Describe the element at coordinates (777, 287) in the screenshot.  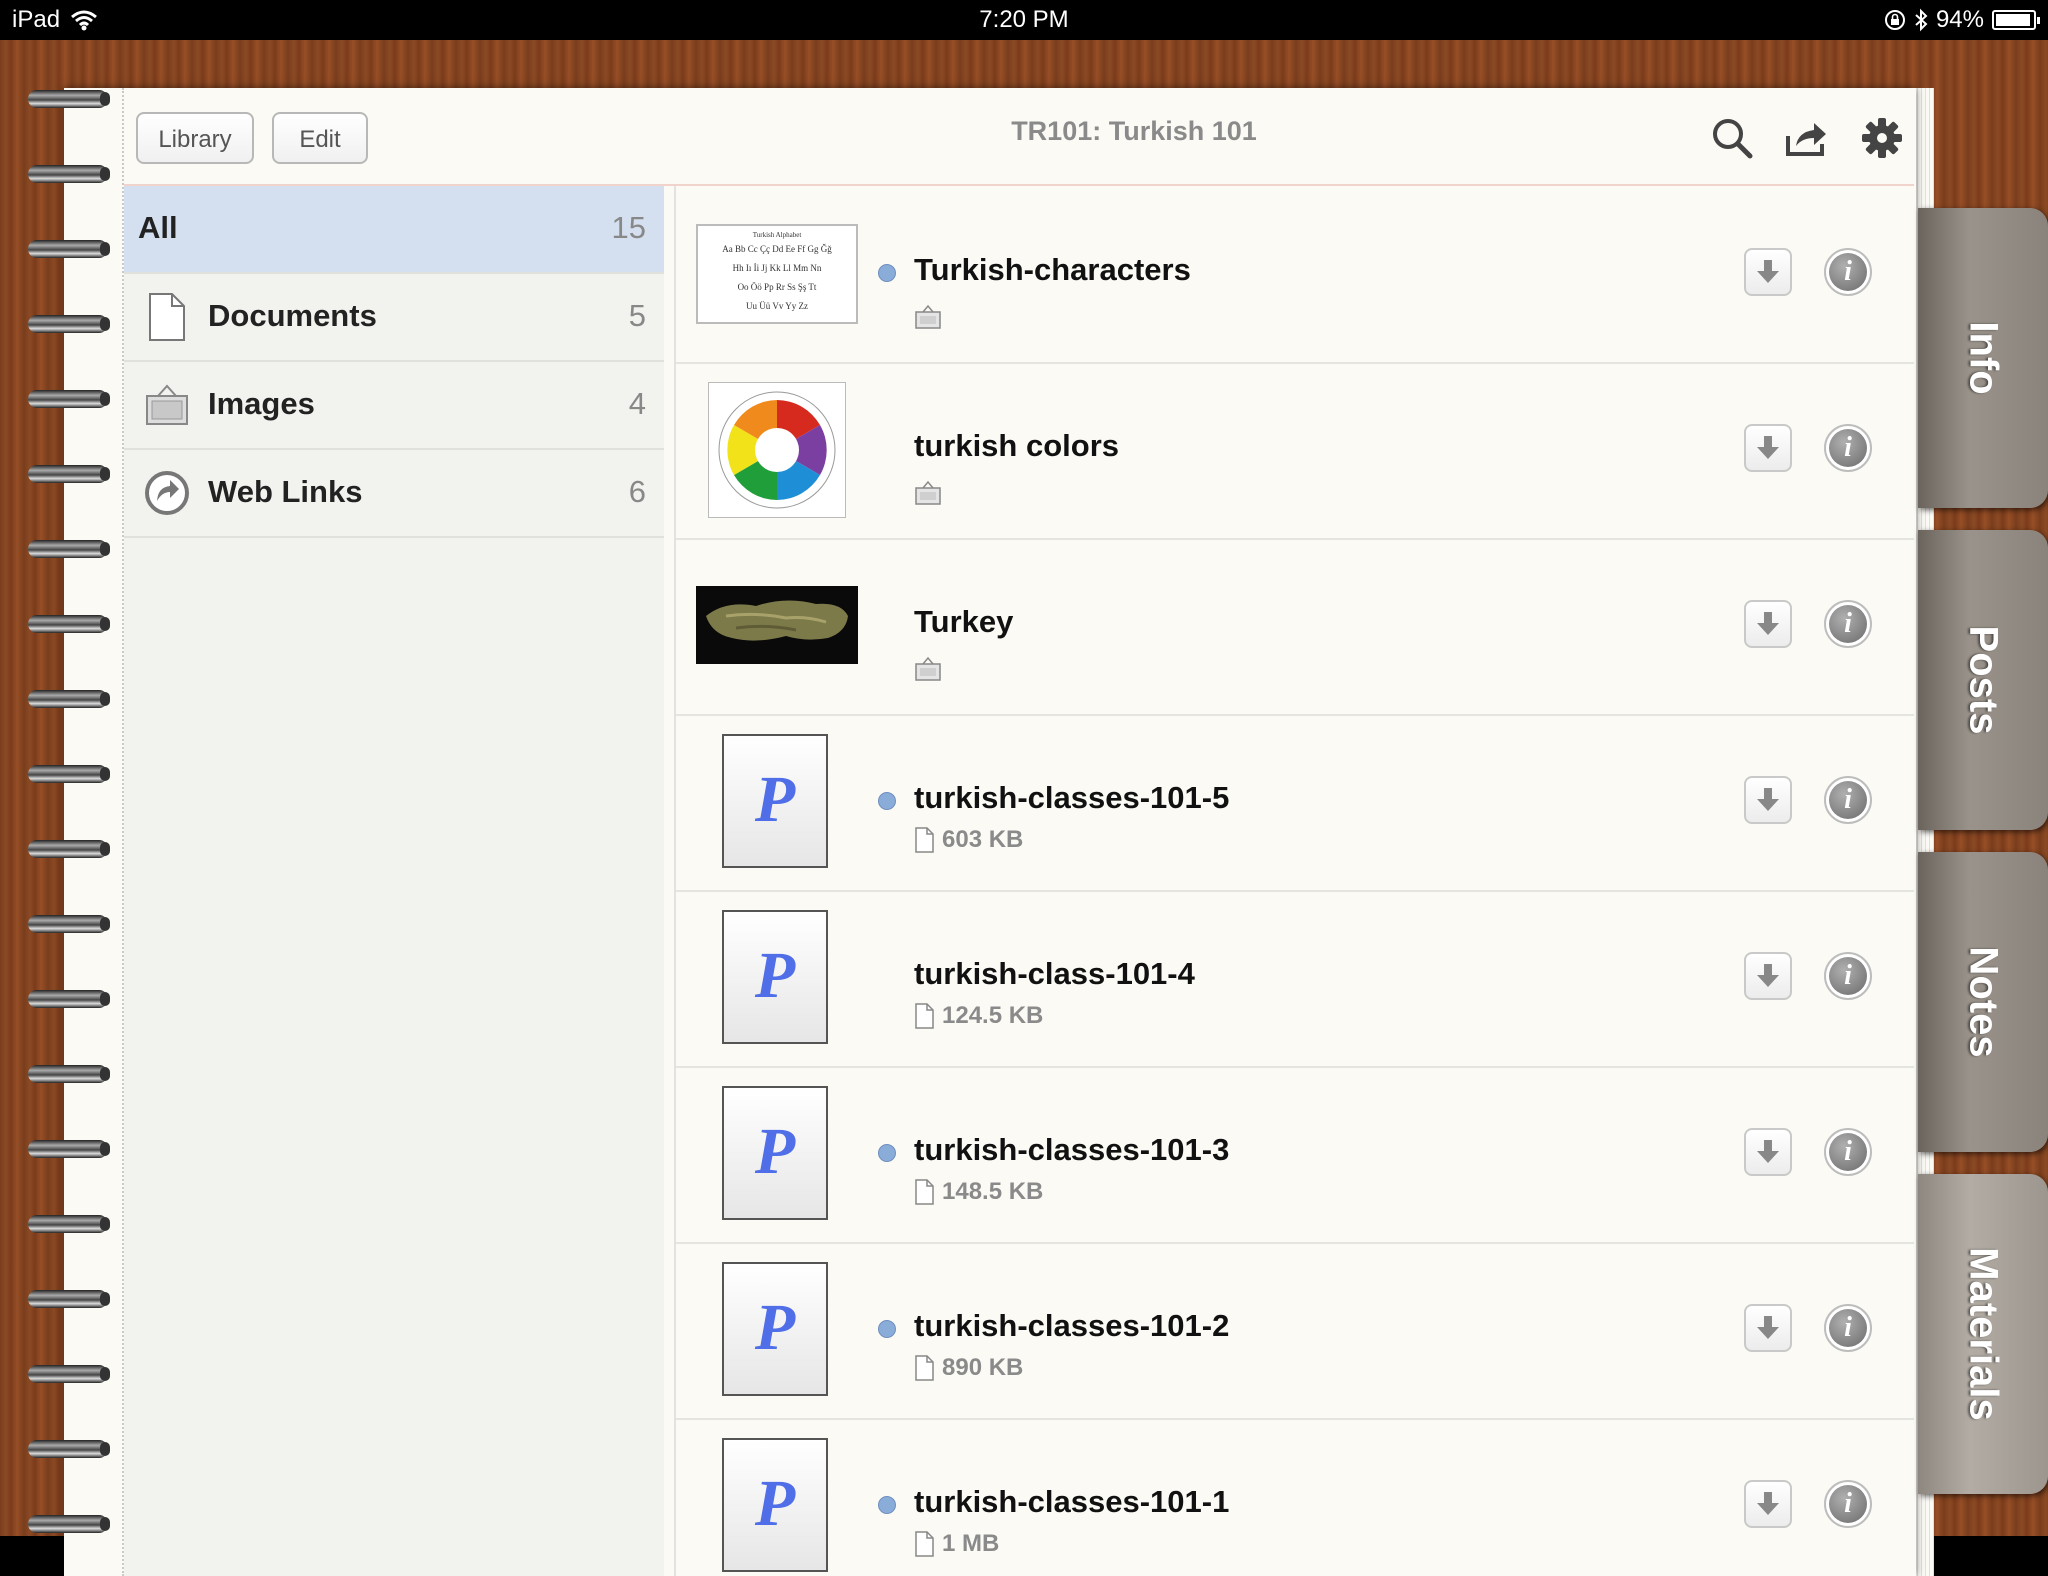
I see `thumbnail-text: Oo Öö Pp Rr Ss Şş Tt` at that location.